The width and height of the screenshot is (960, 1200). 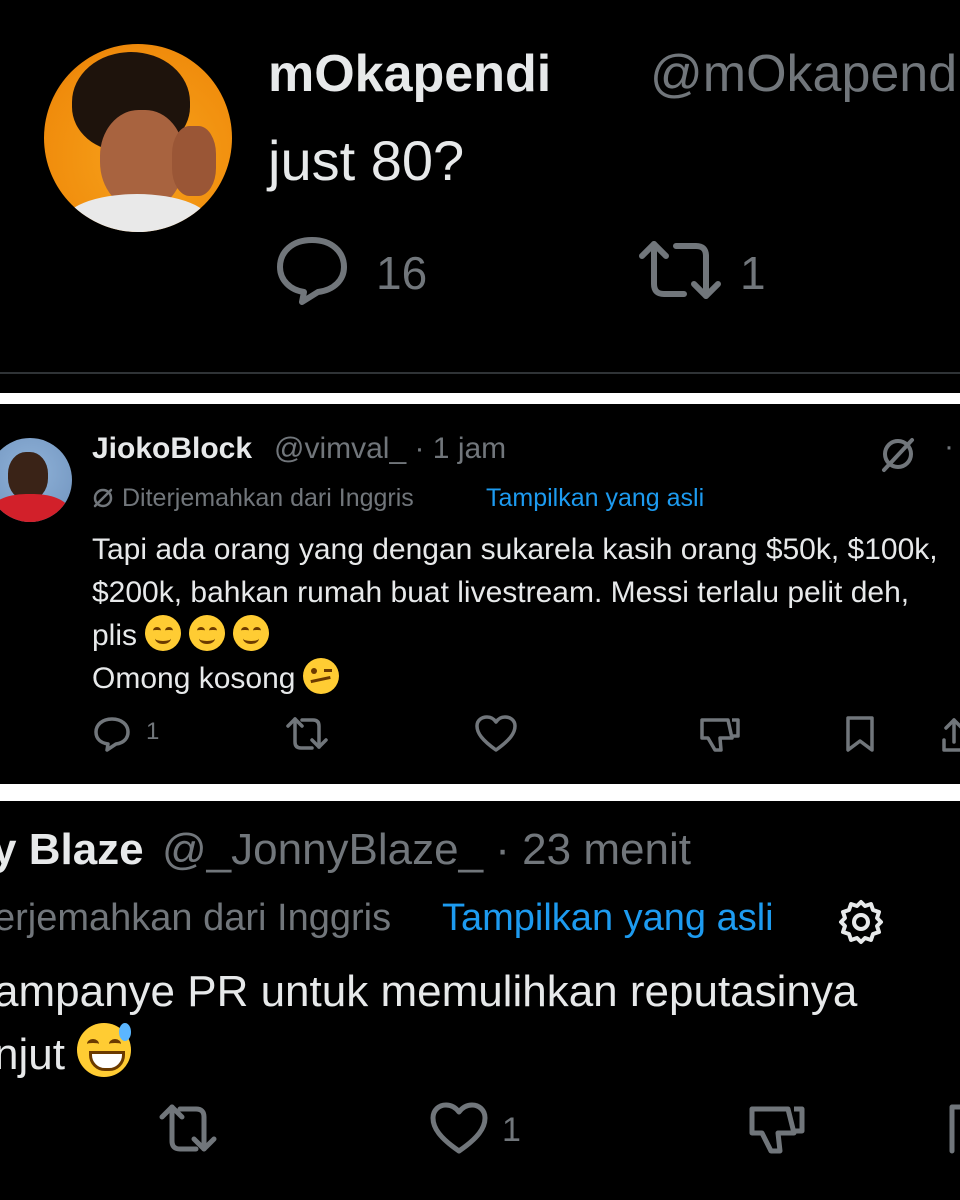 I want to click on avatar-face, so click(x=28, y=476).